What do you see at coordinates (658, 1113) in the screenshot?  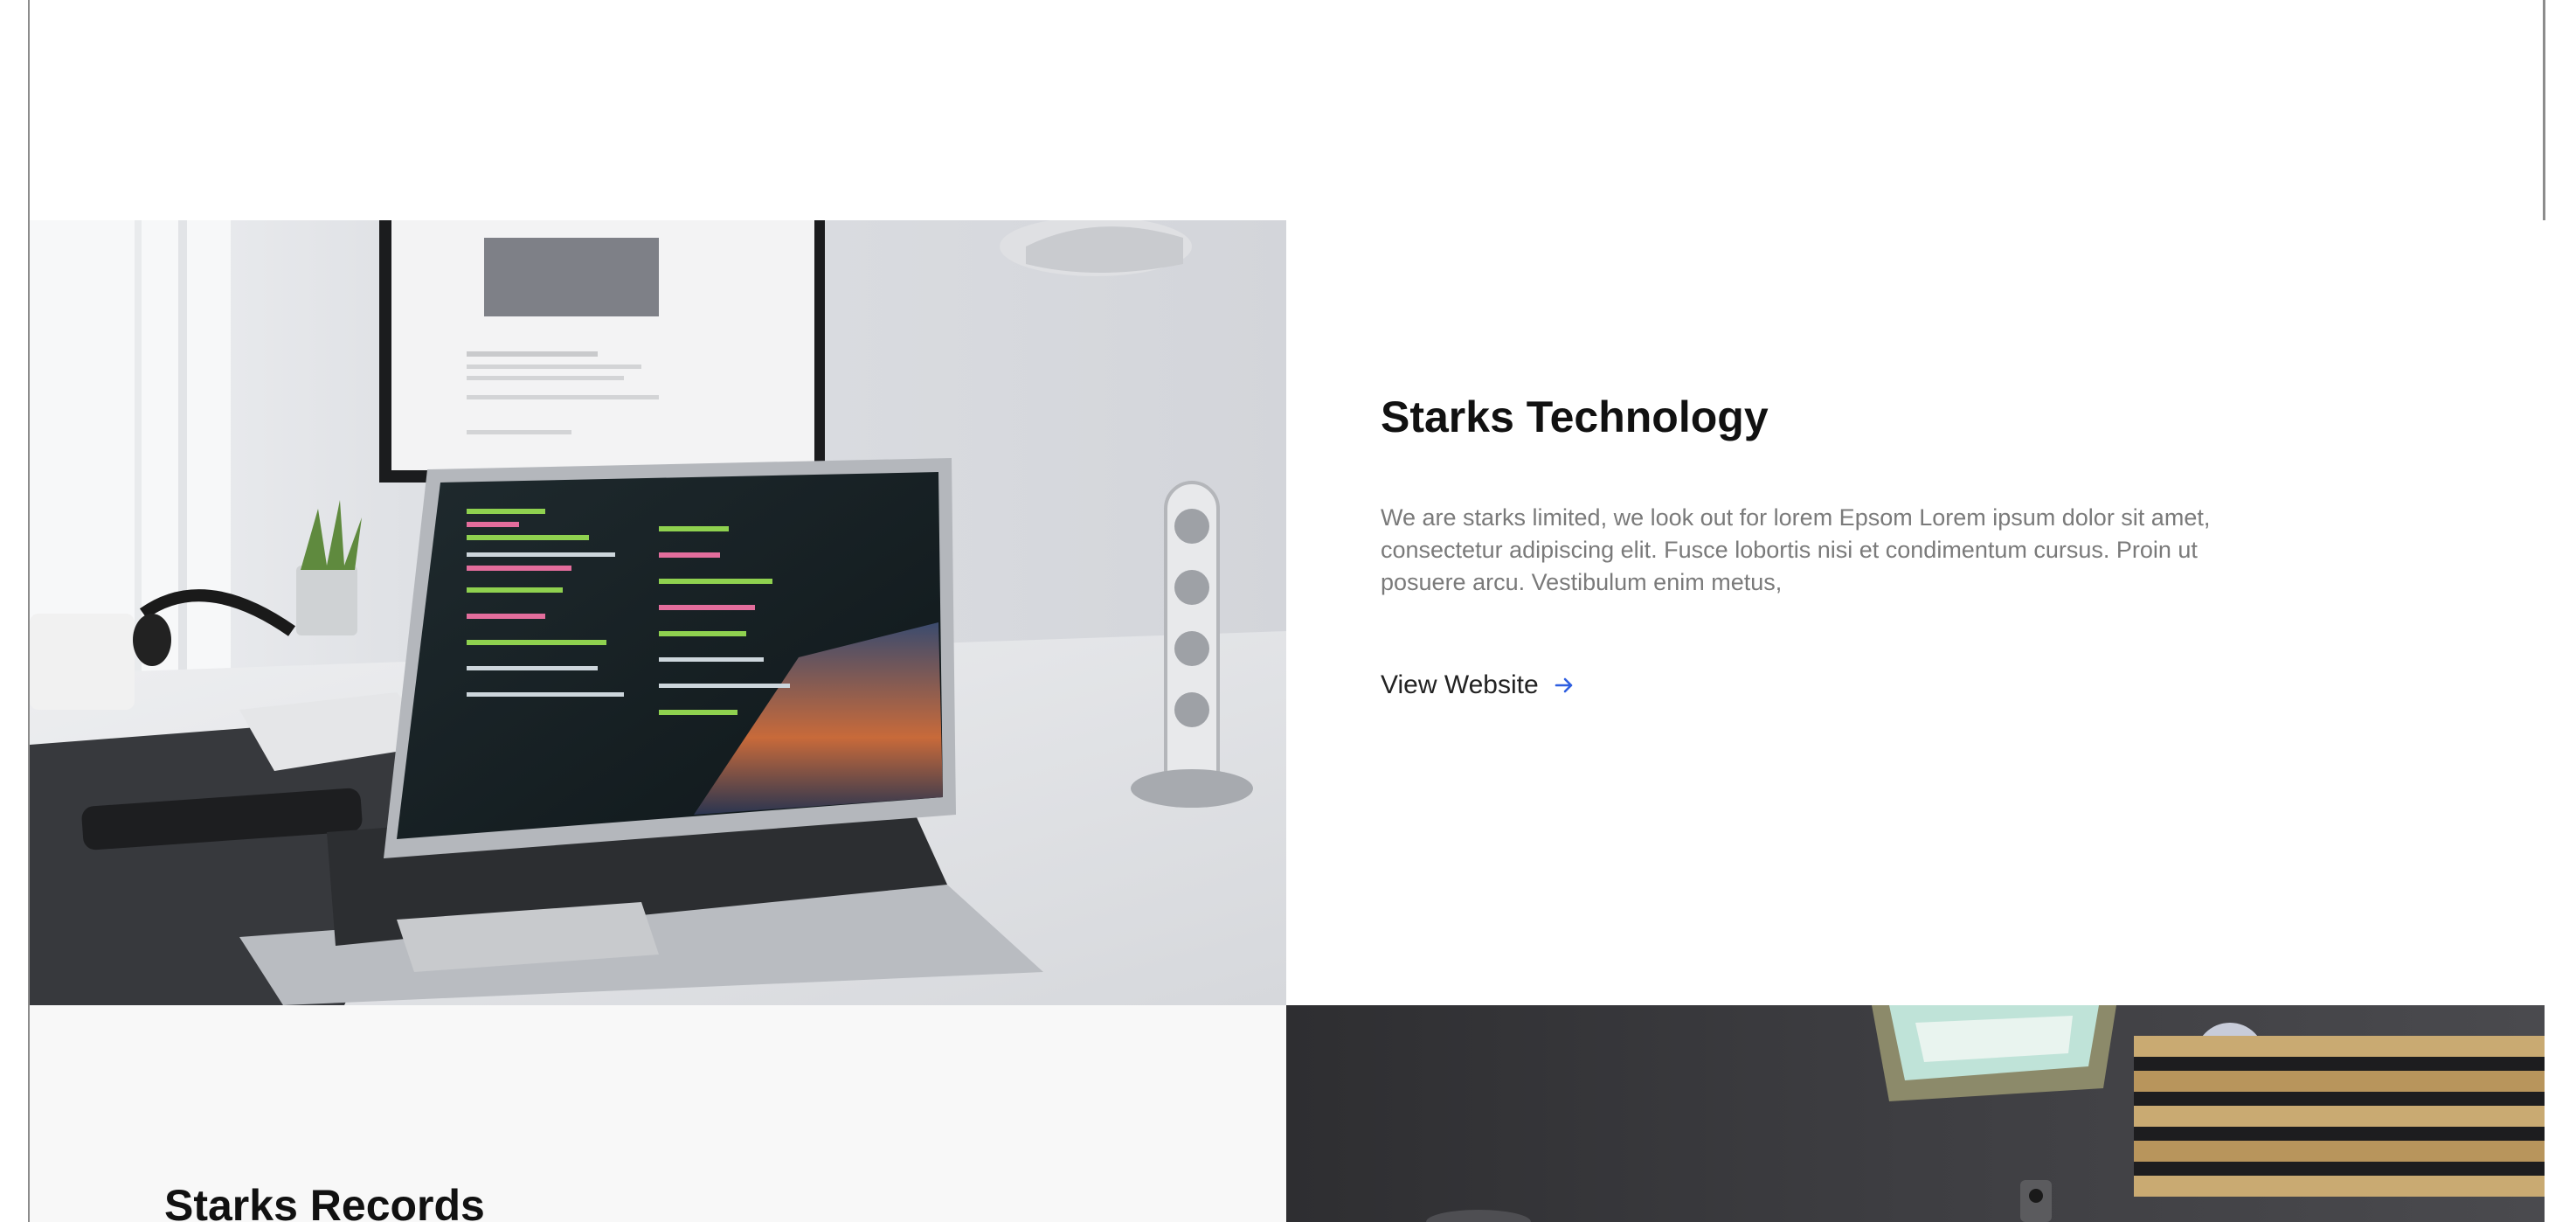 I see `project-card-starks-records: Starks Records` at bounding box center [658, 1113].